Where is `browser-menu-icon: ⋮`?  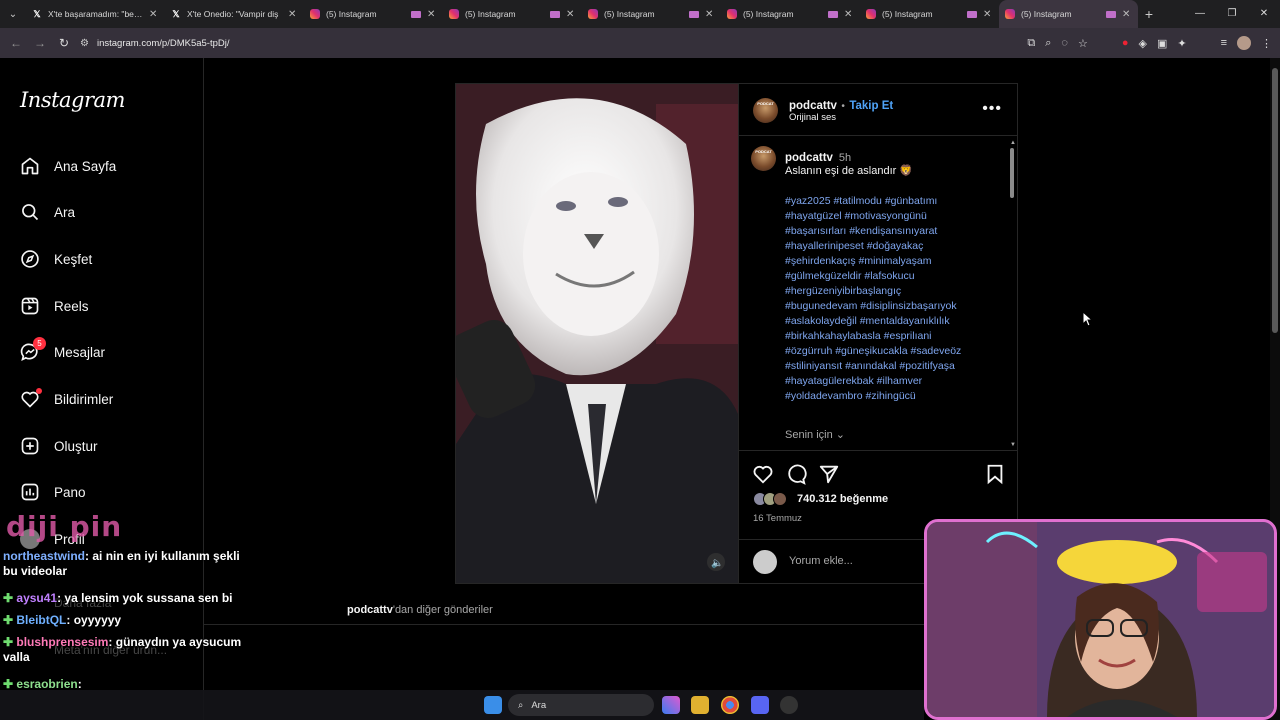 browser-menu-icon: ⋮ is located at coordinates (1266, 43).